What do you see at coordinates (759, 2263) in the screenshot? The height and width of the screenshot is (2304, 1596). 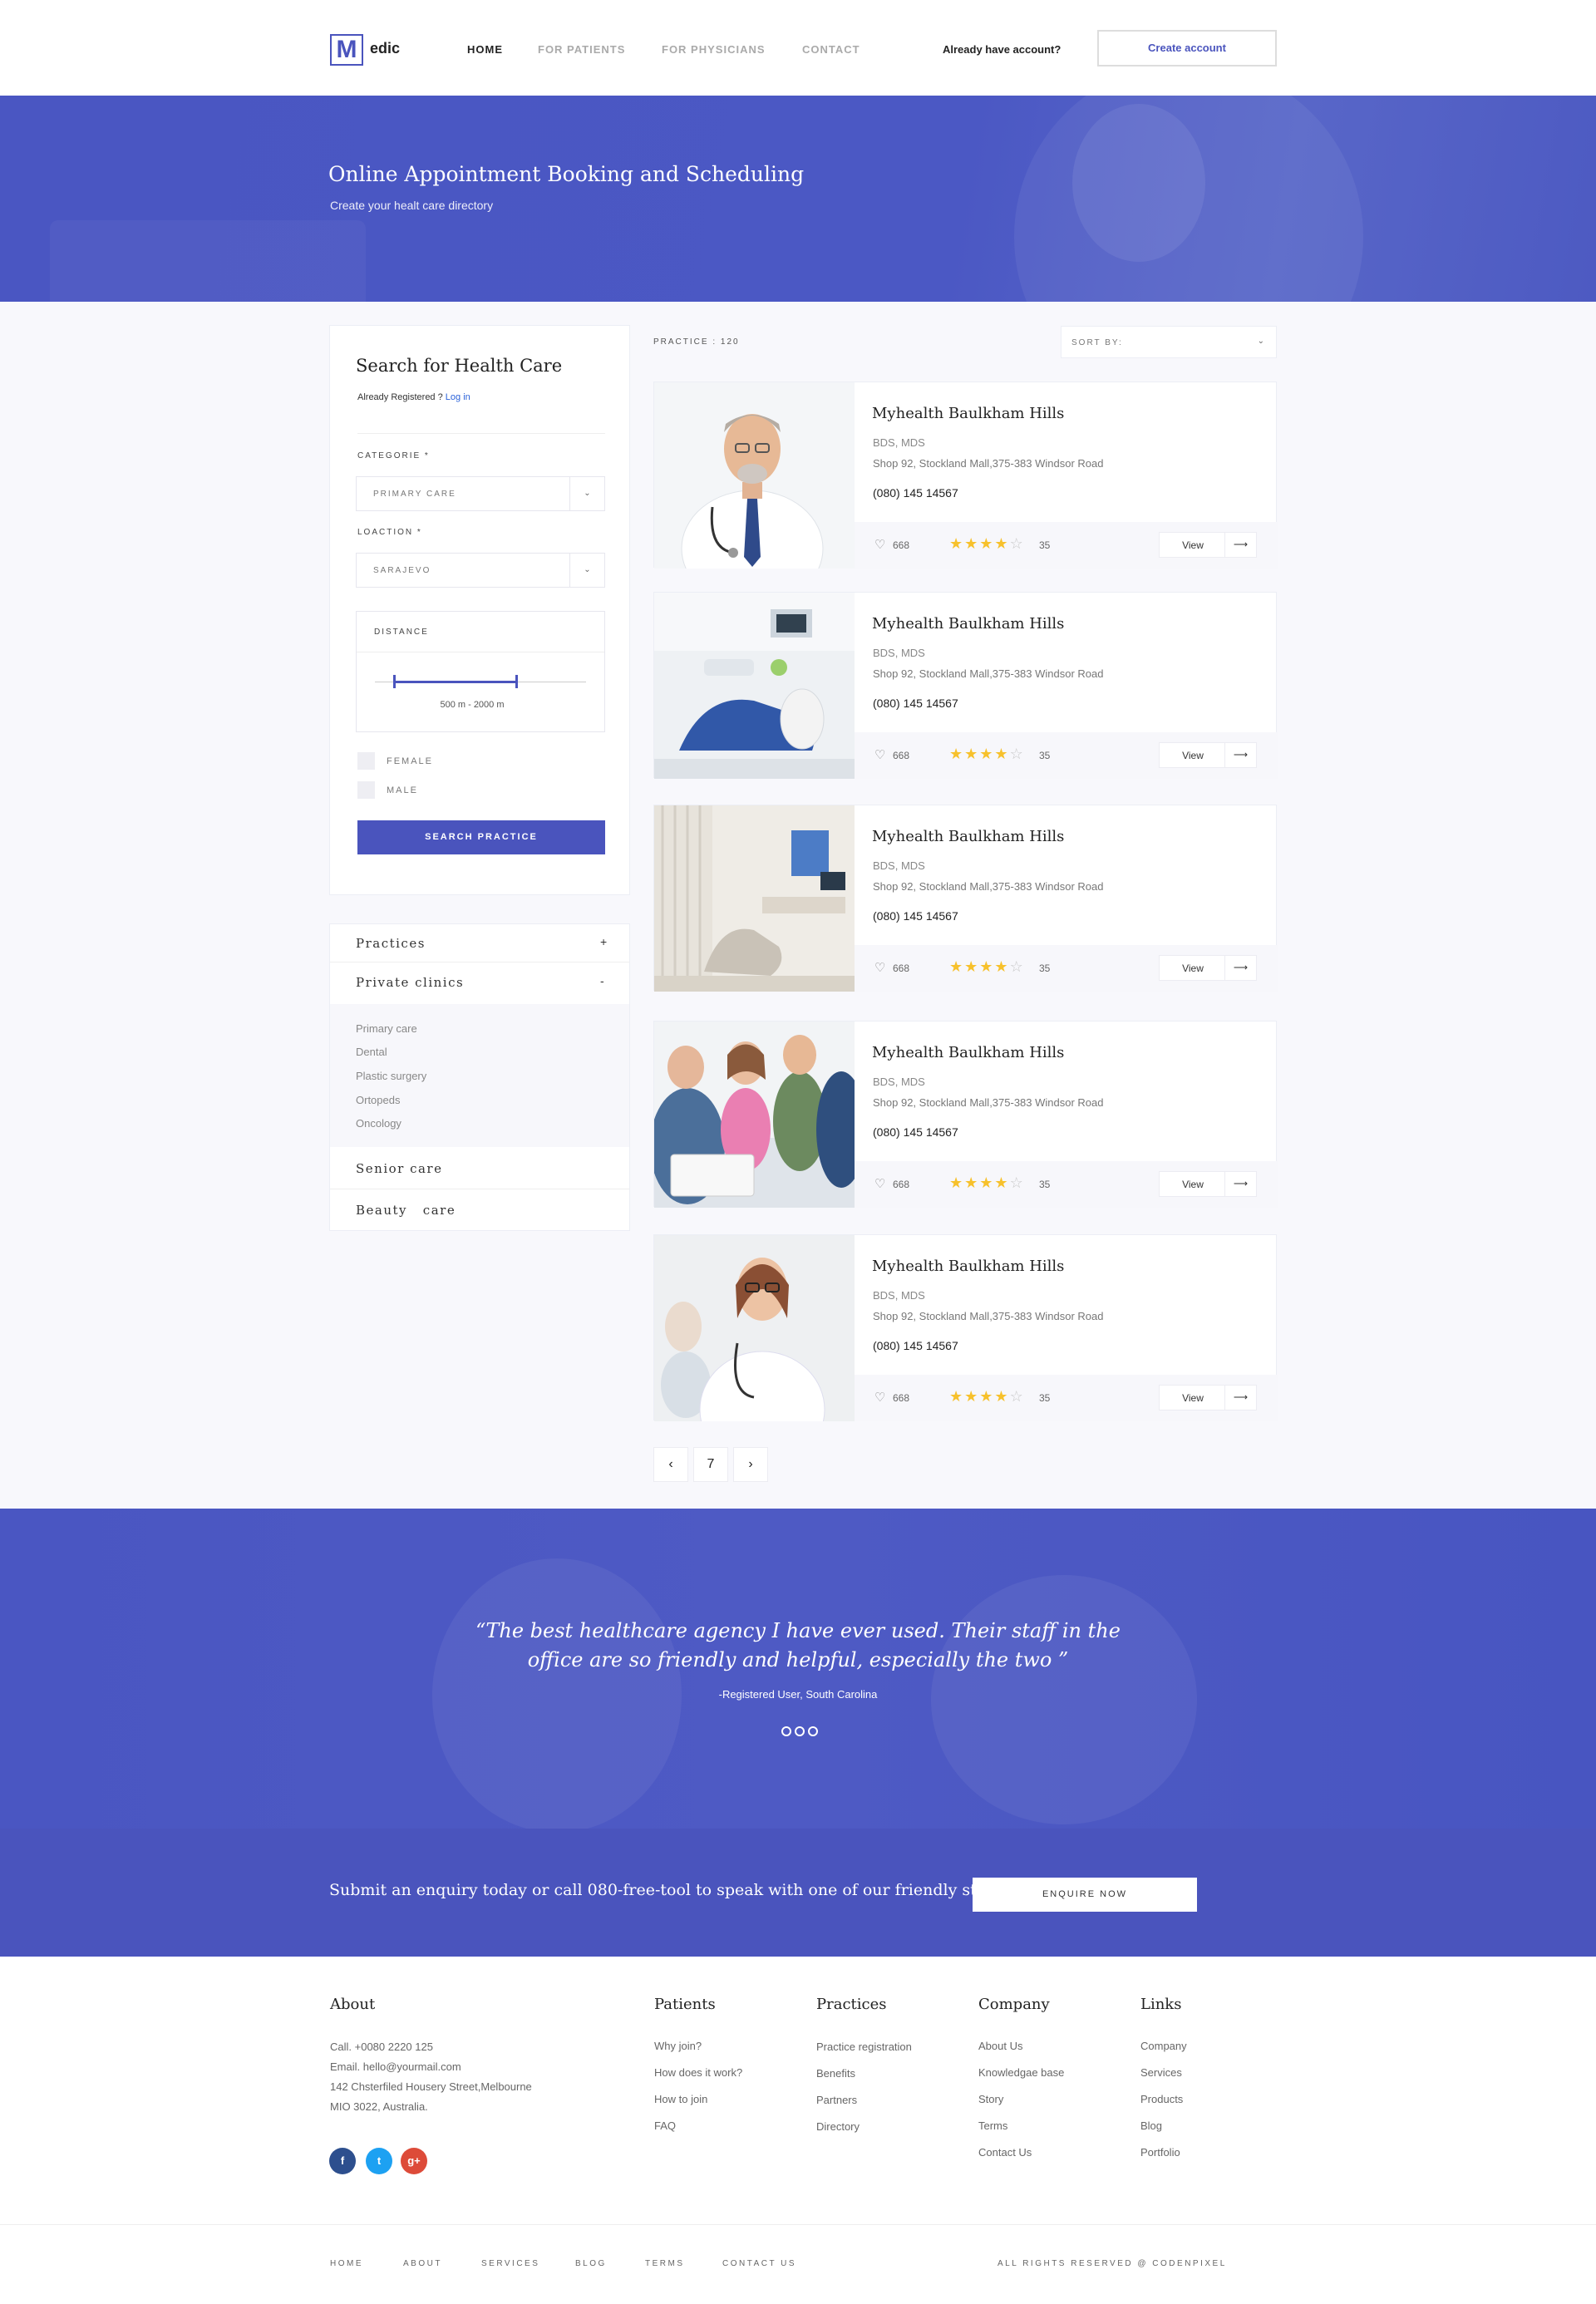 I see `bottom-link-contact-us: CONTACT US` at bounding box center [759, 2263].